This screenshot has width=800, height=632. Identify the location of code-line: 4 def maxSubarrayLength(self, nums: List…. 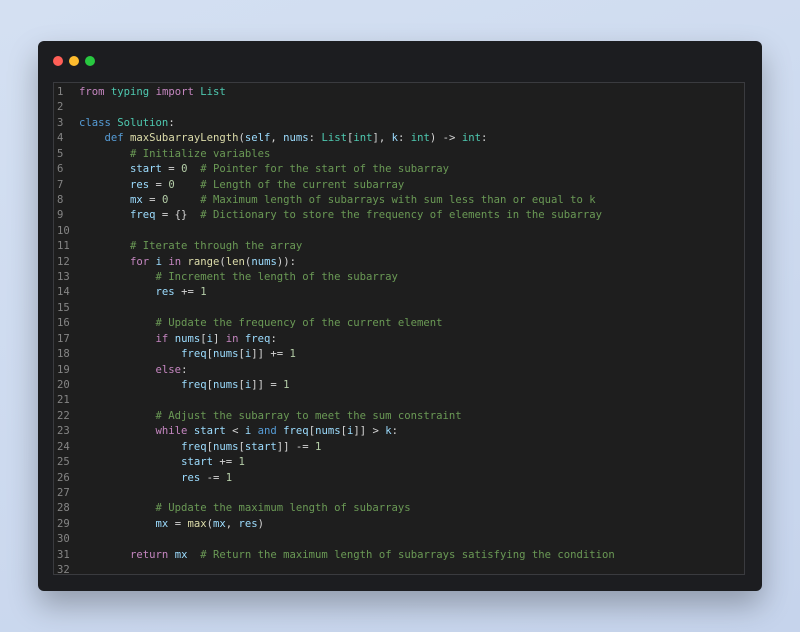
(399, 138).